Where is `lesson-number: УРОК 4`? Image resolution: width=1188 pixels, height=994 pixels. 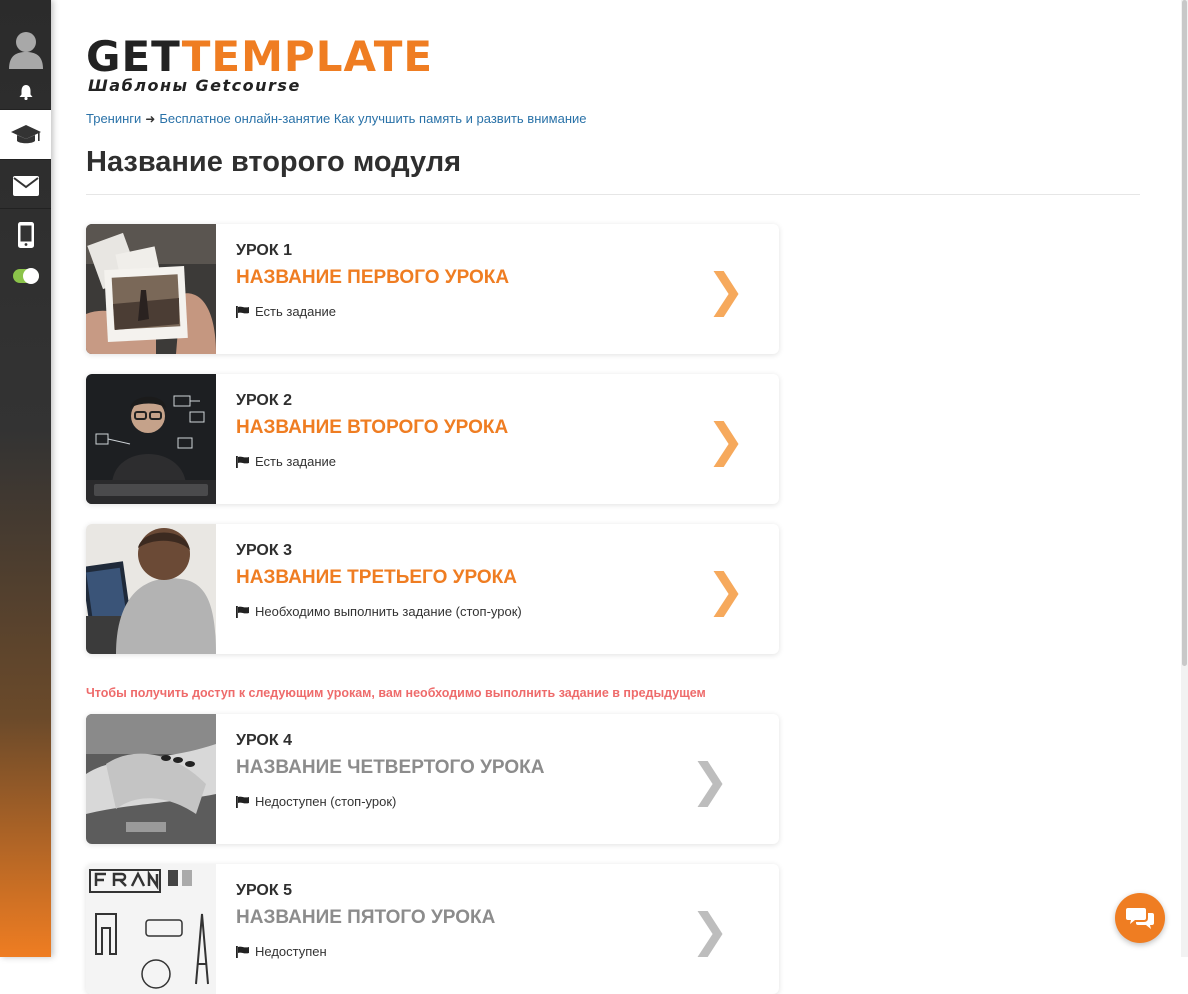
lesson-number: УРОК 4 is located at coordinates (264, 740).